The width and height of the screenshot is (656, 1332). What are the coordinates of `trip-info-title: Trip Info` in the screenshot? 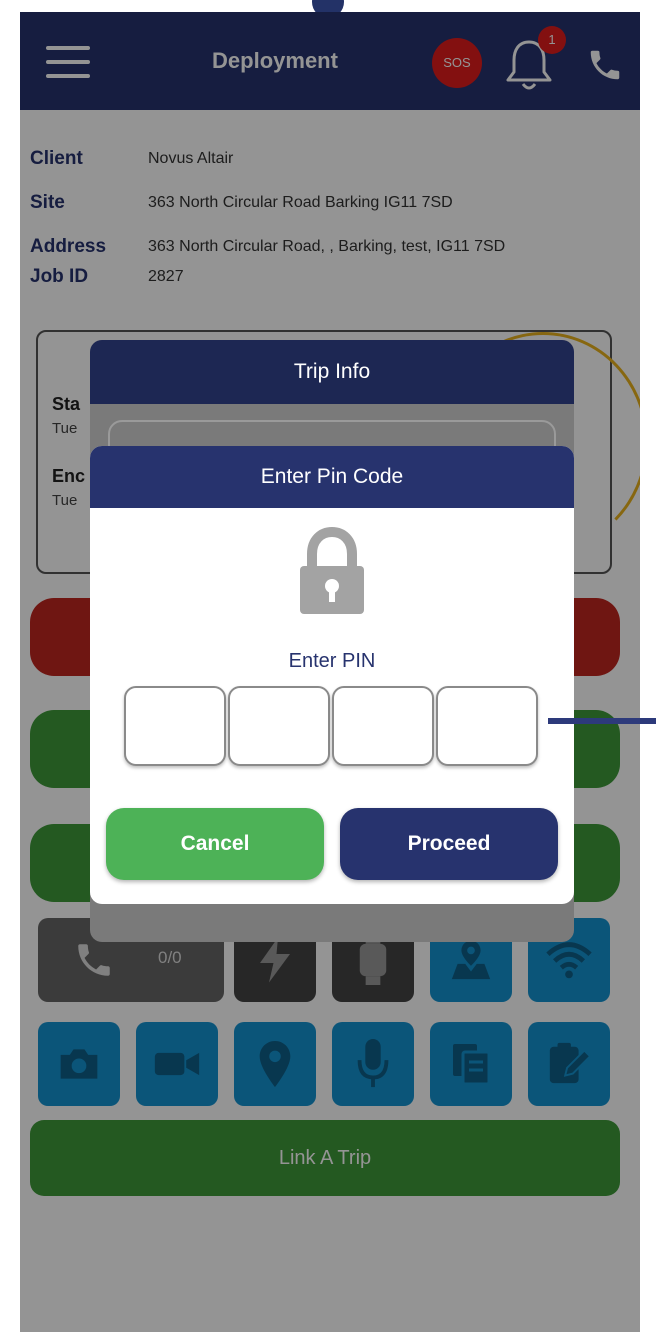 It's located at (332, 372).